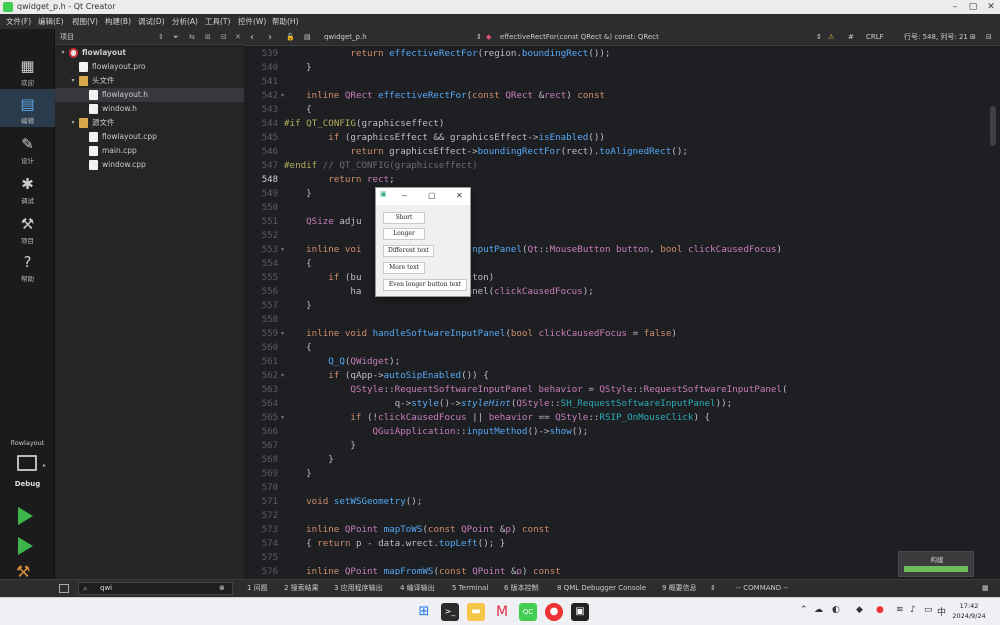 This screenshot has width=1000, height=625. Describe the element at coordinates (27, 188) in the screenshot. I see `mode-debug: ✱ 调试` at that location.